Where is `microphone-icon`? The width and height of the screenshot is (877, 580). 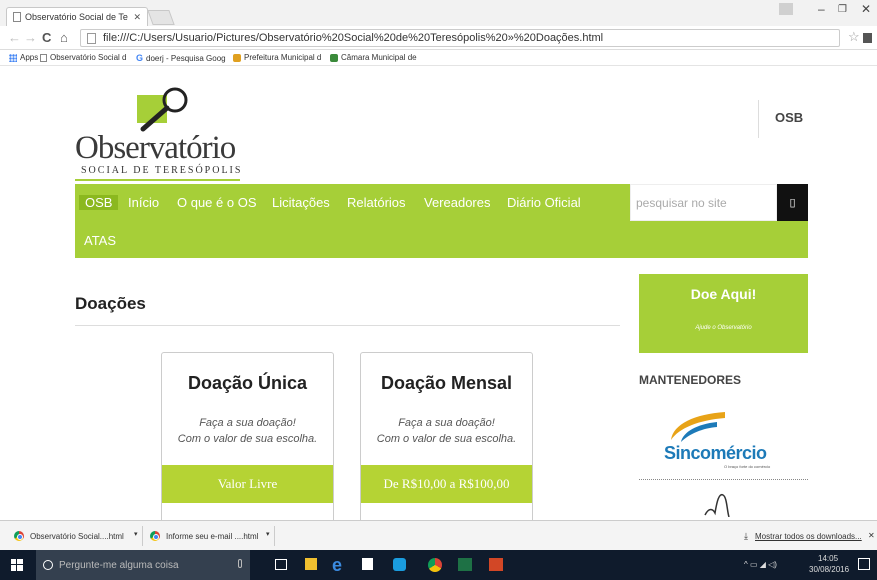
microphone-icon is located at coordinates (240, 563).